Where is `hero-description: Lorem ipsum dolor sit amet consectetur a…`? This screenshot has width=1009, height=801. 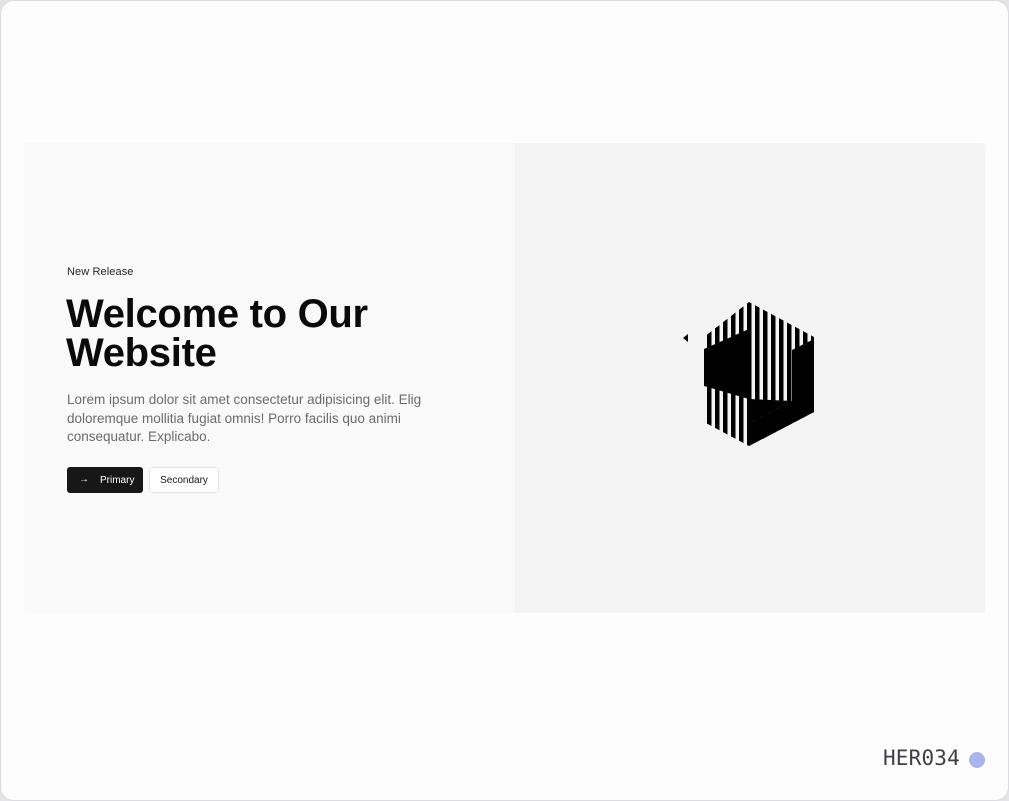 hero-description: Lorem ipsum dolor sit amet consectetur a… is located at coordinates (244, 418).